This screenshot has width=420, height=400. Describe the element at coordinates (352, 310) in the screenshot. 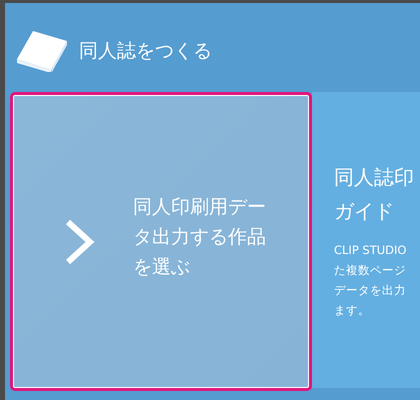

I see `guide-description: ます。` at that location.